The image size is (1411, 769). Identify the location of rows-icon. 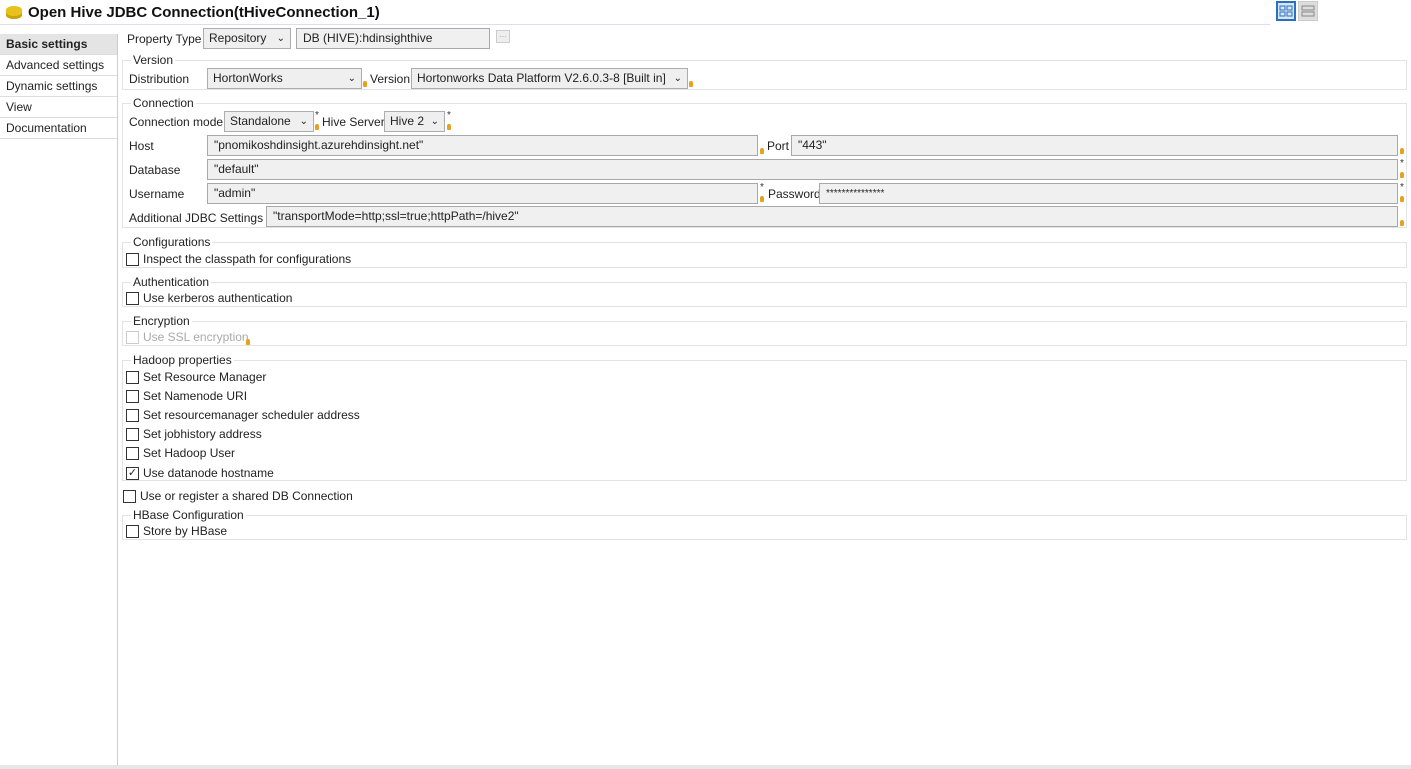
(1308, 11).